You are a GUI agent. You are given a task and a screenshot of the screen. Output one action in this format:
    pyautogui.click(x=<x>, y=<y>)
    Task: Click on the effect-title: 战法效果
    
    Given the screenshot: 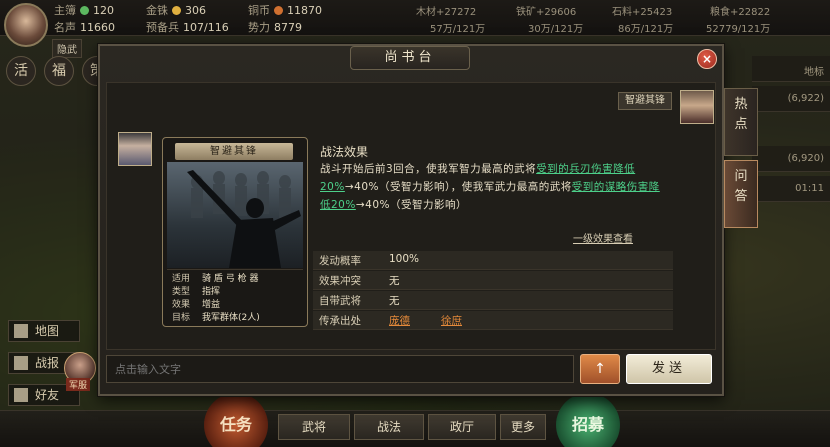 What is the action you would take?
    pyautogui.click(x=344, y=152)
    